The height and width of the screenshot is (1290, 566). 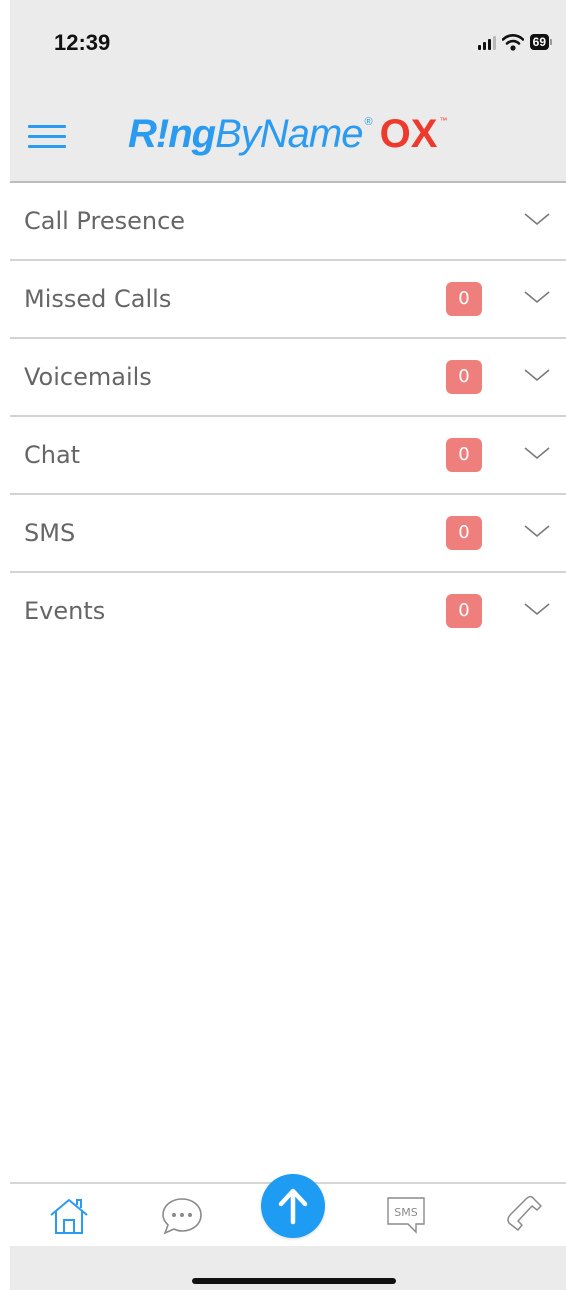 I want to click on battery-level: 69, so click(x=539, y=42).